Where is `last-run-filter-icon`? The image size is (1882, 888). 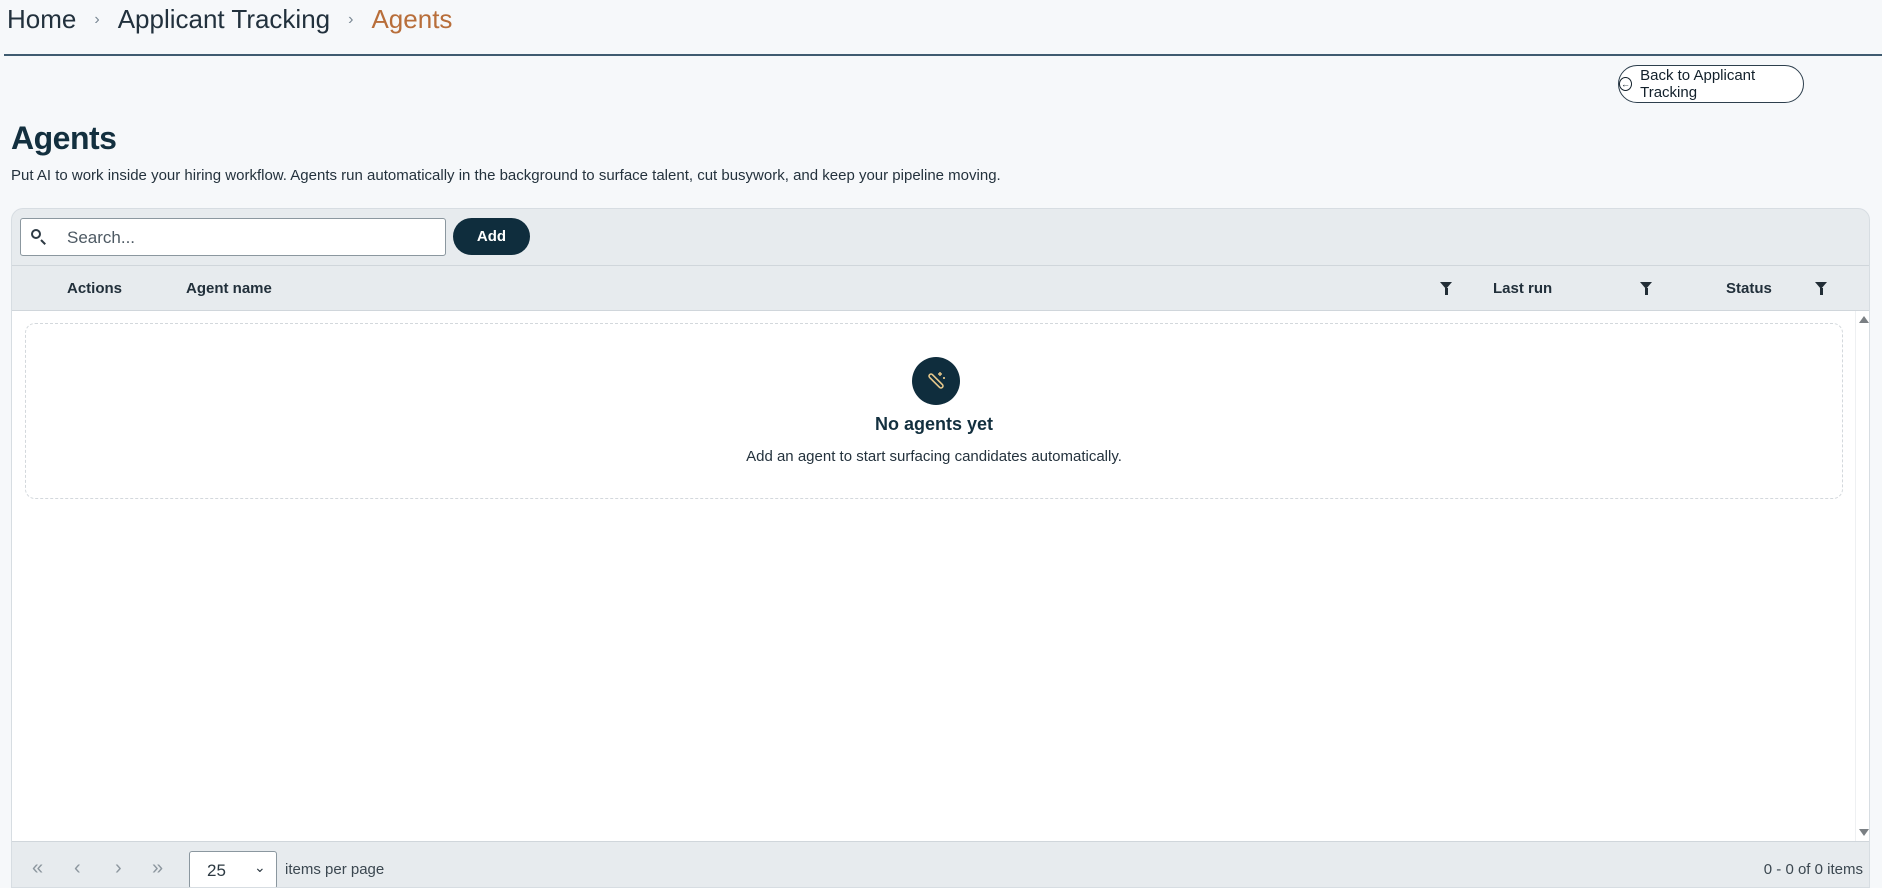
last-run-filter-icon is located at coordinates (1646, 288).